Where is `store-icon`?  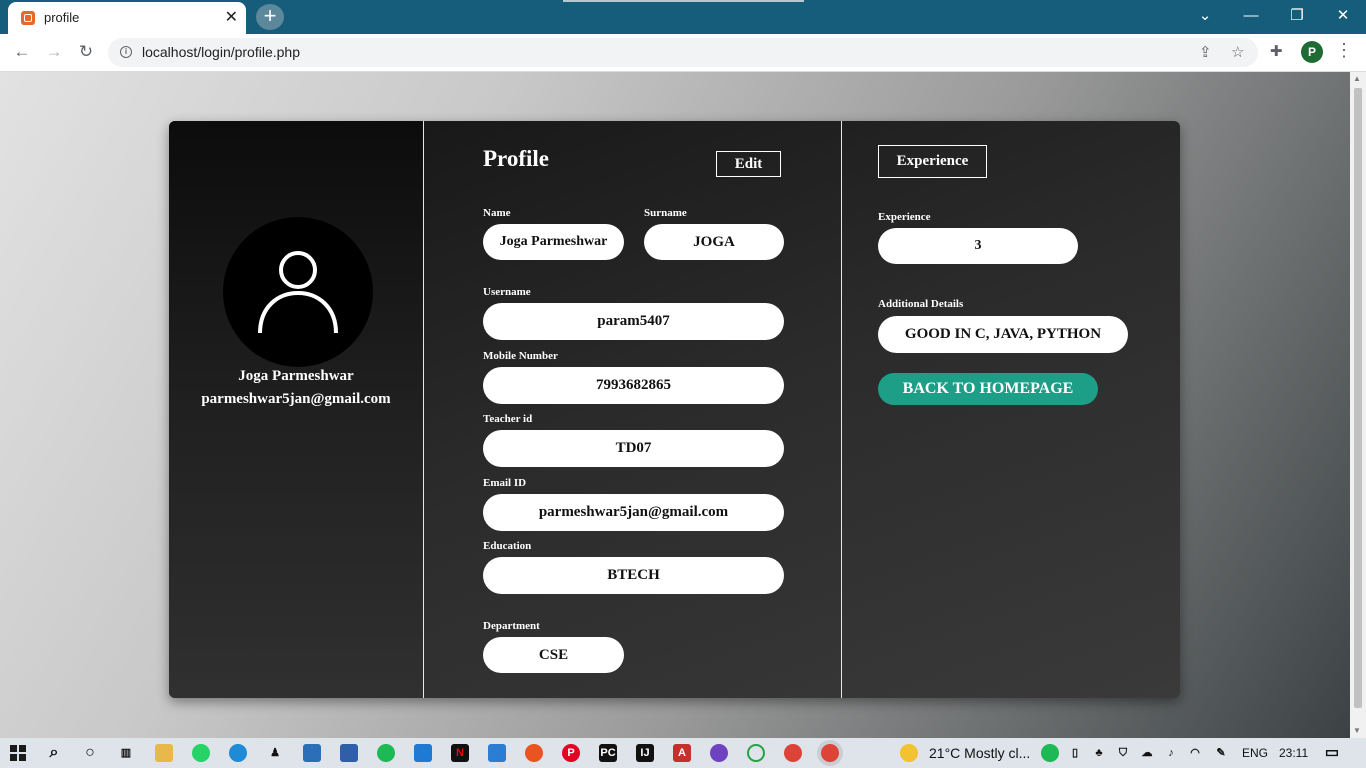
store-icon is located at coordinates (312, 753).